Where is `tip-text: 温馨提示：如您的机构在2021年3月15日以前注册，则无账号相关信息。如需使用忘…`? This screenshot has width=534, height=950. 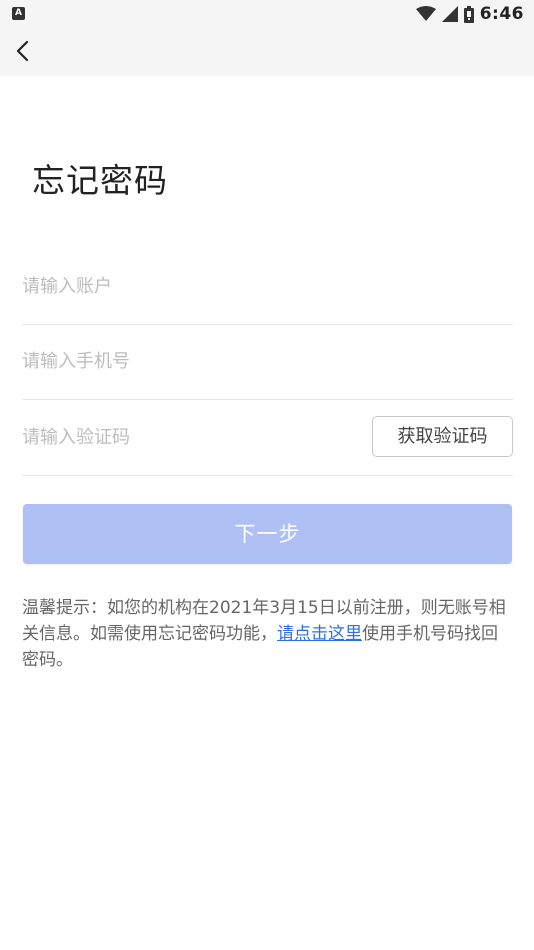
tip-text: 温馨提示：如您的机构在2021年3月15日以前注册，则无账号相关信息。如需使用忘… is located at coordinates (268, 634).